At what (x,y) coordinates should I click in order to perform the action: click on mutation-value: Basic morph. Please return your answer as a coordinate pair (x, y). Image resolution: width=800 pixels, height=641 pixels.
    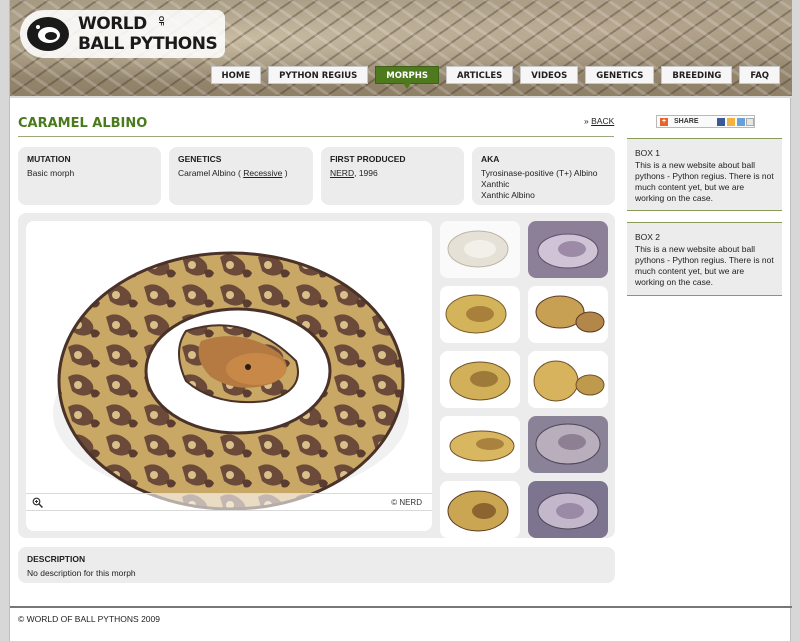
    Looking at the image, I should click on (51, 173).